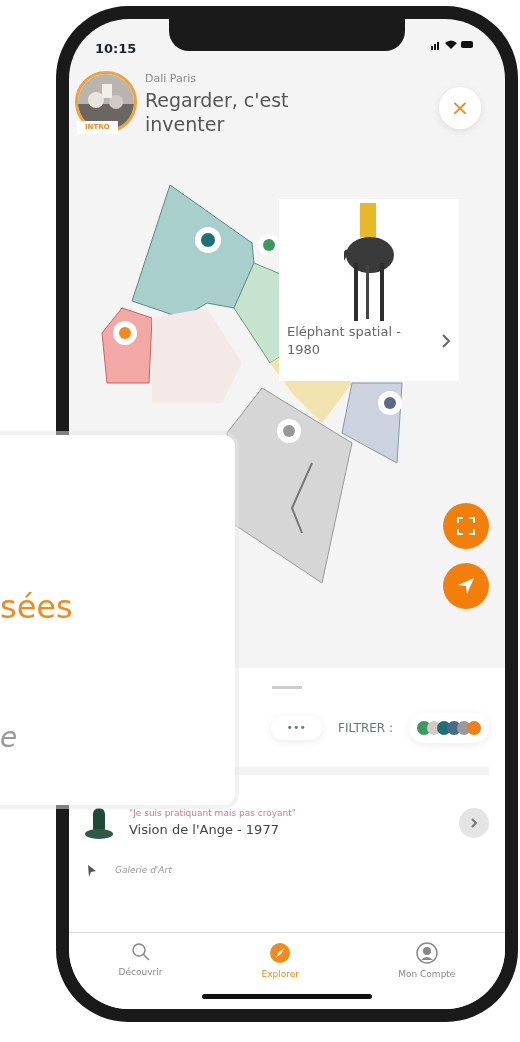 The image size is (520, 1042). What do you see at coordinates (426, 952) in the screenshot?
I see `user-icon` at bounding box center [426, 952].